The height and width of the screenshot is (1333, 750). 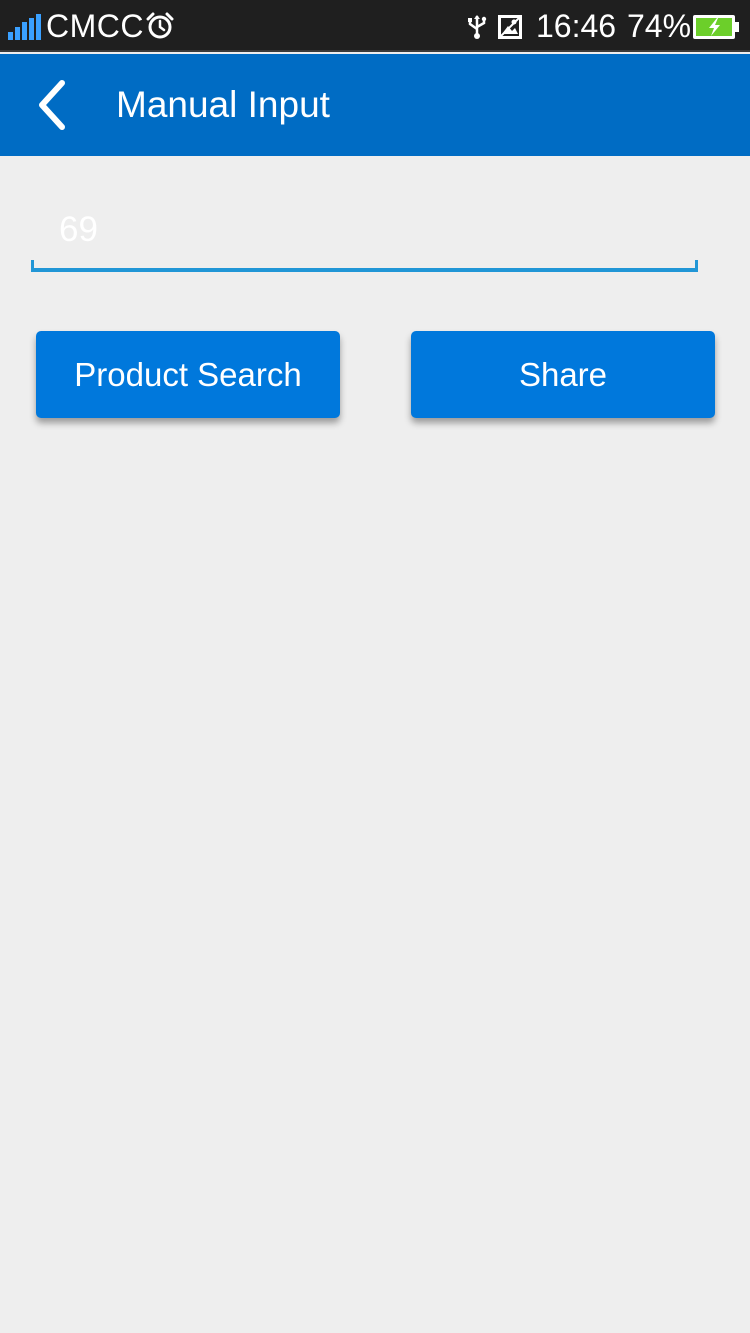 I want to click on chevron-left-icon, so click(x=52, y=105).